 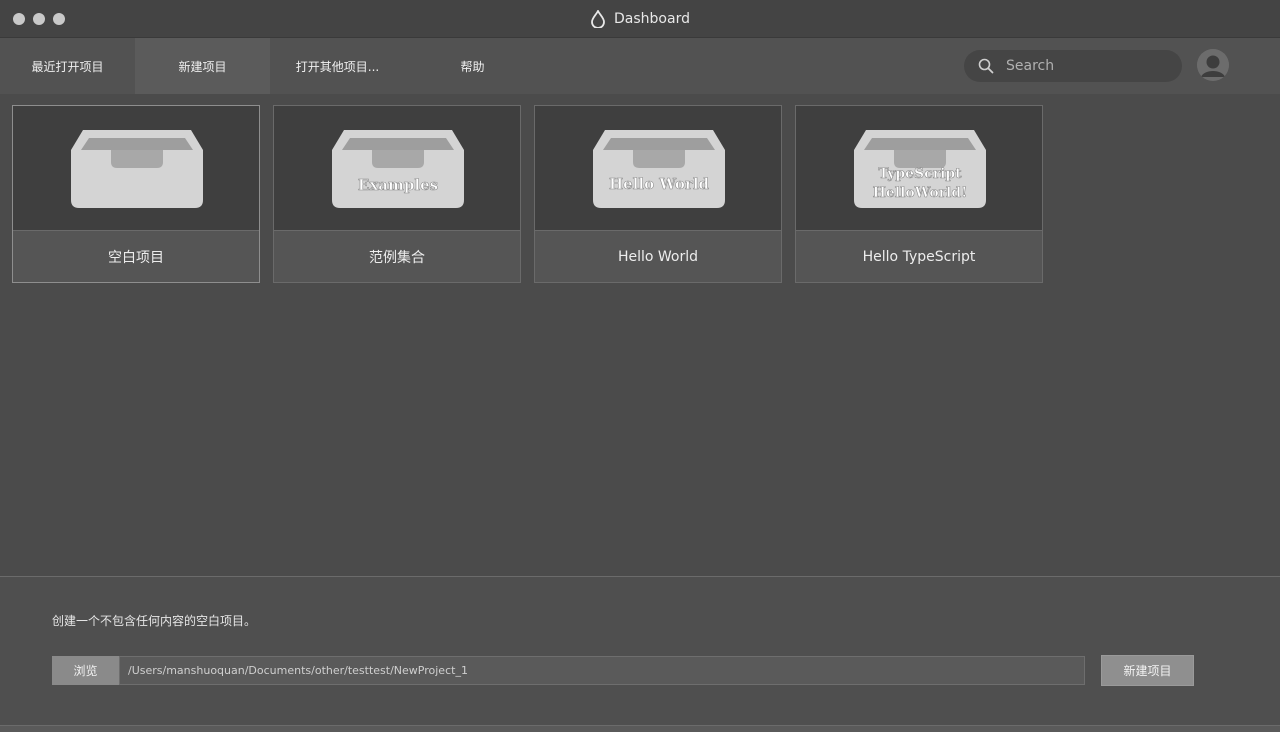 I want to click on create-project-button: 新建项目, so click(x=1147, y=670).